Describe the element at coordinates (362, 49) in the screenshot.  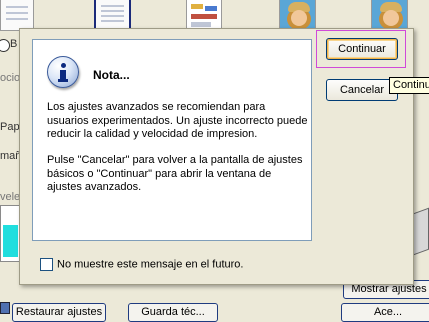
I see `continue-button: Continuar` at that location.